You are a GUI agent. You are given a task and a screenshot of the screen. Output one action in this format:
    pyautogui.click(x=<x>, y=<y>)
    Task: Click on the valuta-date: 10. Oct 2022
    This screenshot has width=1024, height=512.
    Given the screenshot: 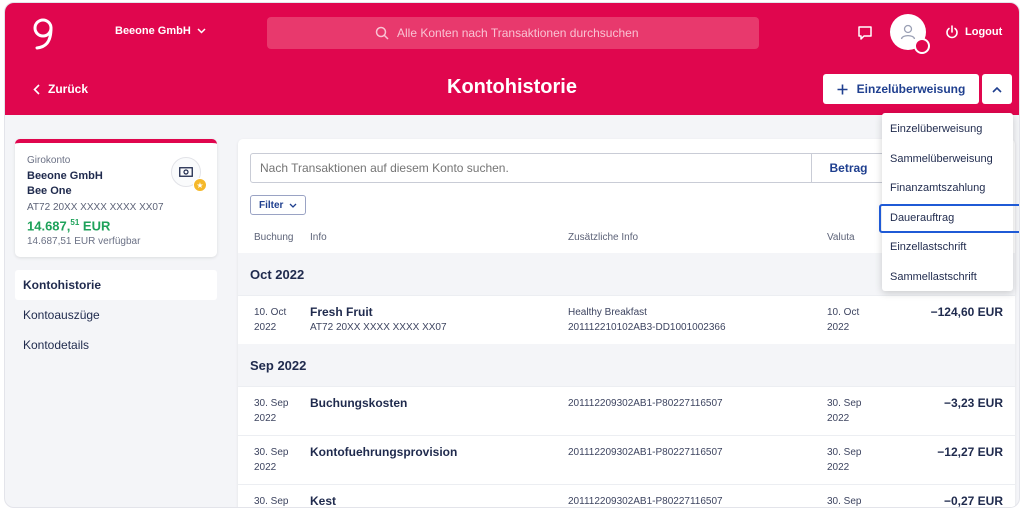 What is the action you would take?
    pyautogui.click(x=843, y=320)
    